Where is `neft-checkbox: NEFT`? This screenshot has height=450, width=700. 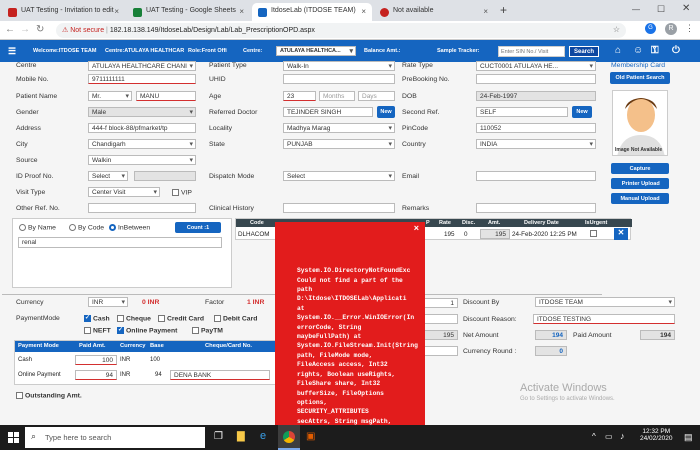
neft-checkbox: NEFT is located at coordinates (97, 330).